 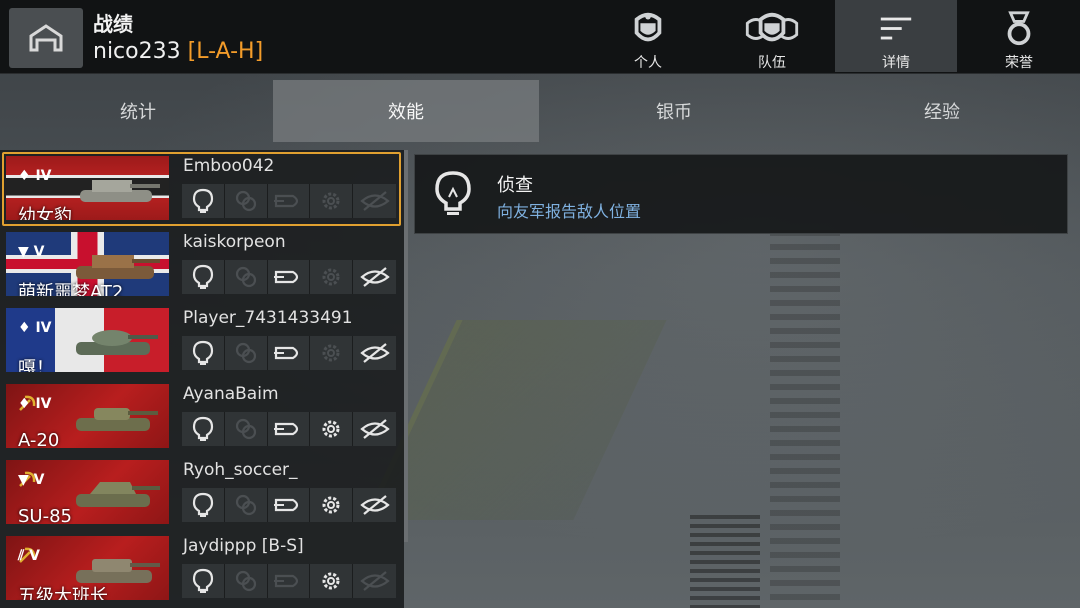 I want to click on achievement-detail-card: 侦查 向友军报告敌人位置, so click(x=741, y=194).